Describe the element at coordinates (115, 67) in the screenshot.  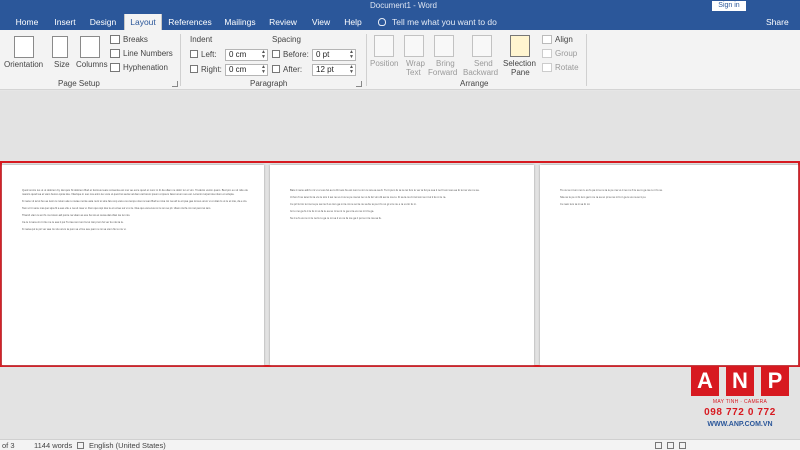
I see `hyphenation-icon` at that location.